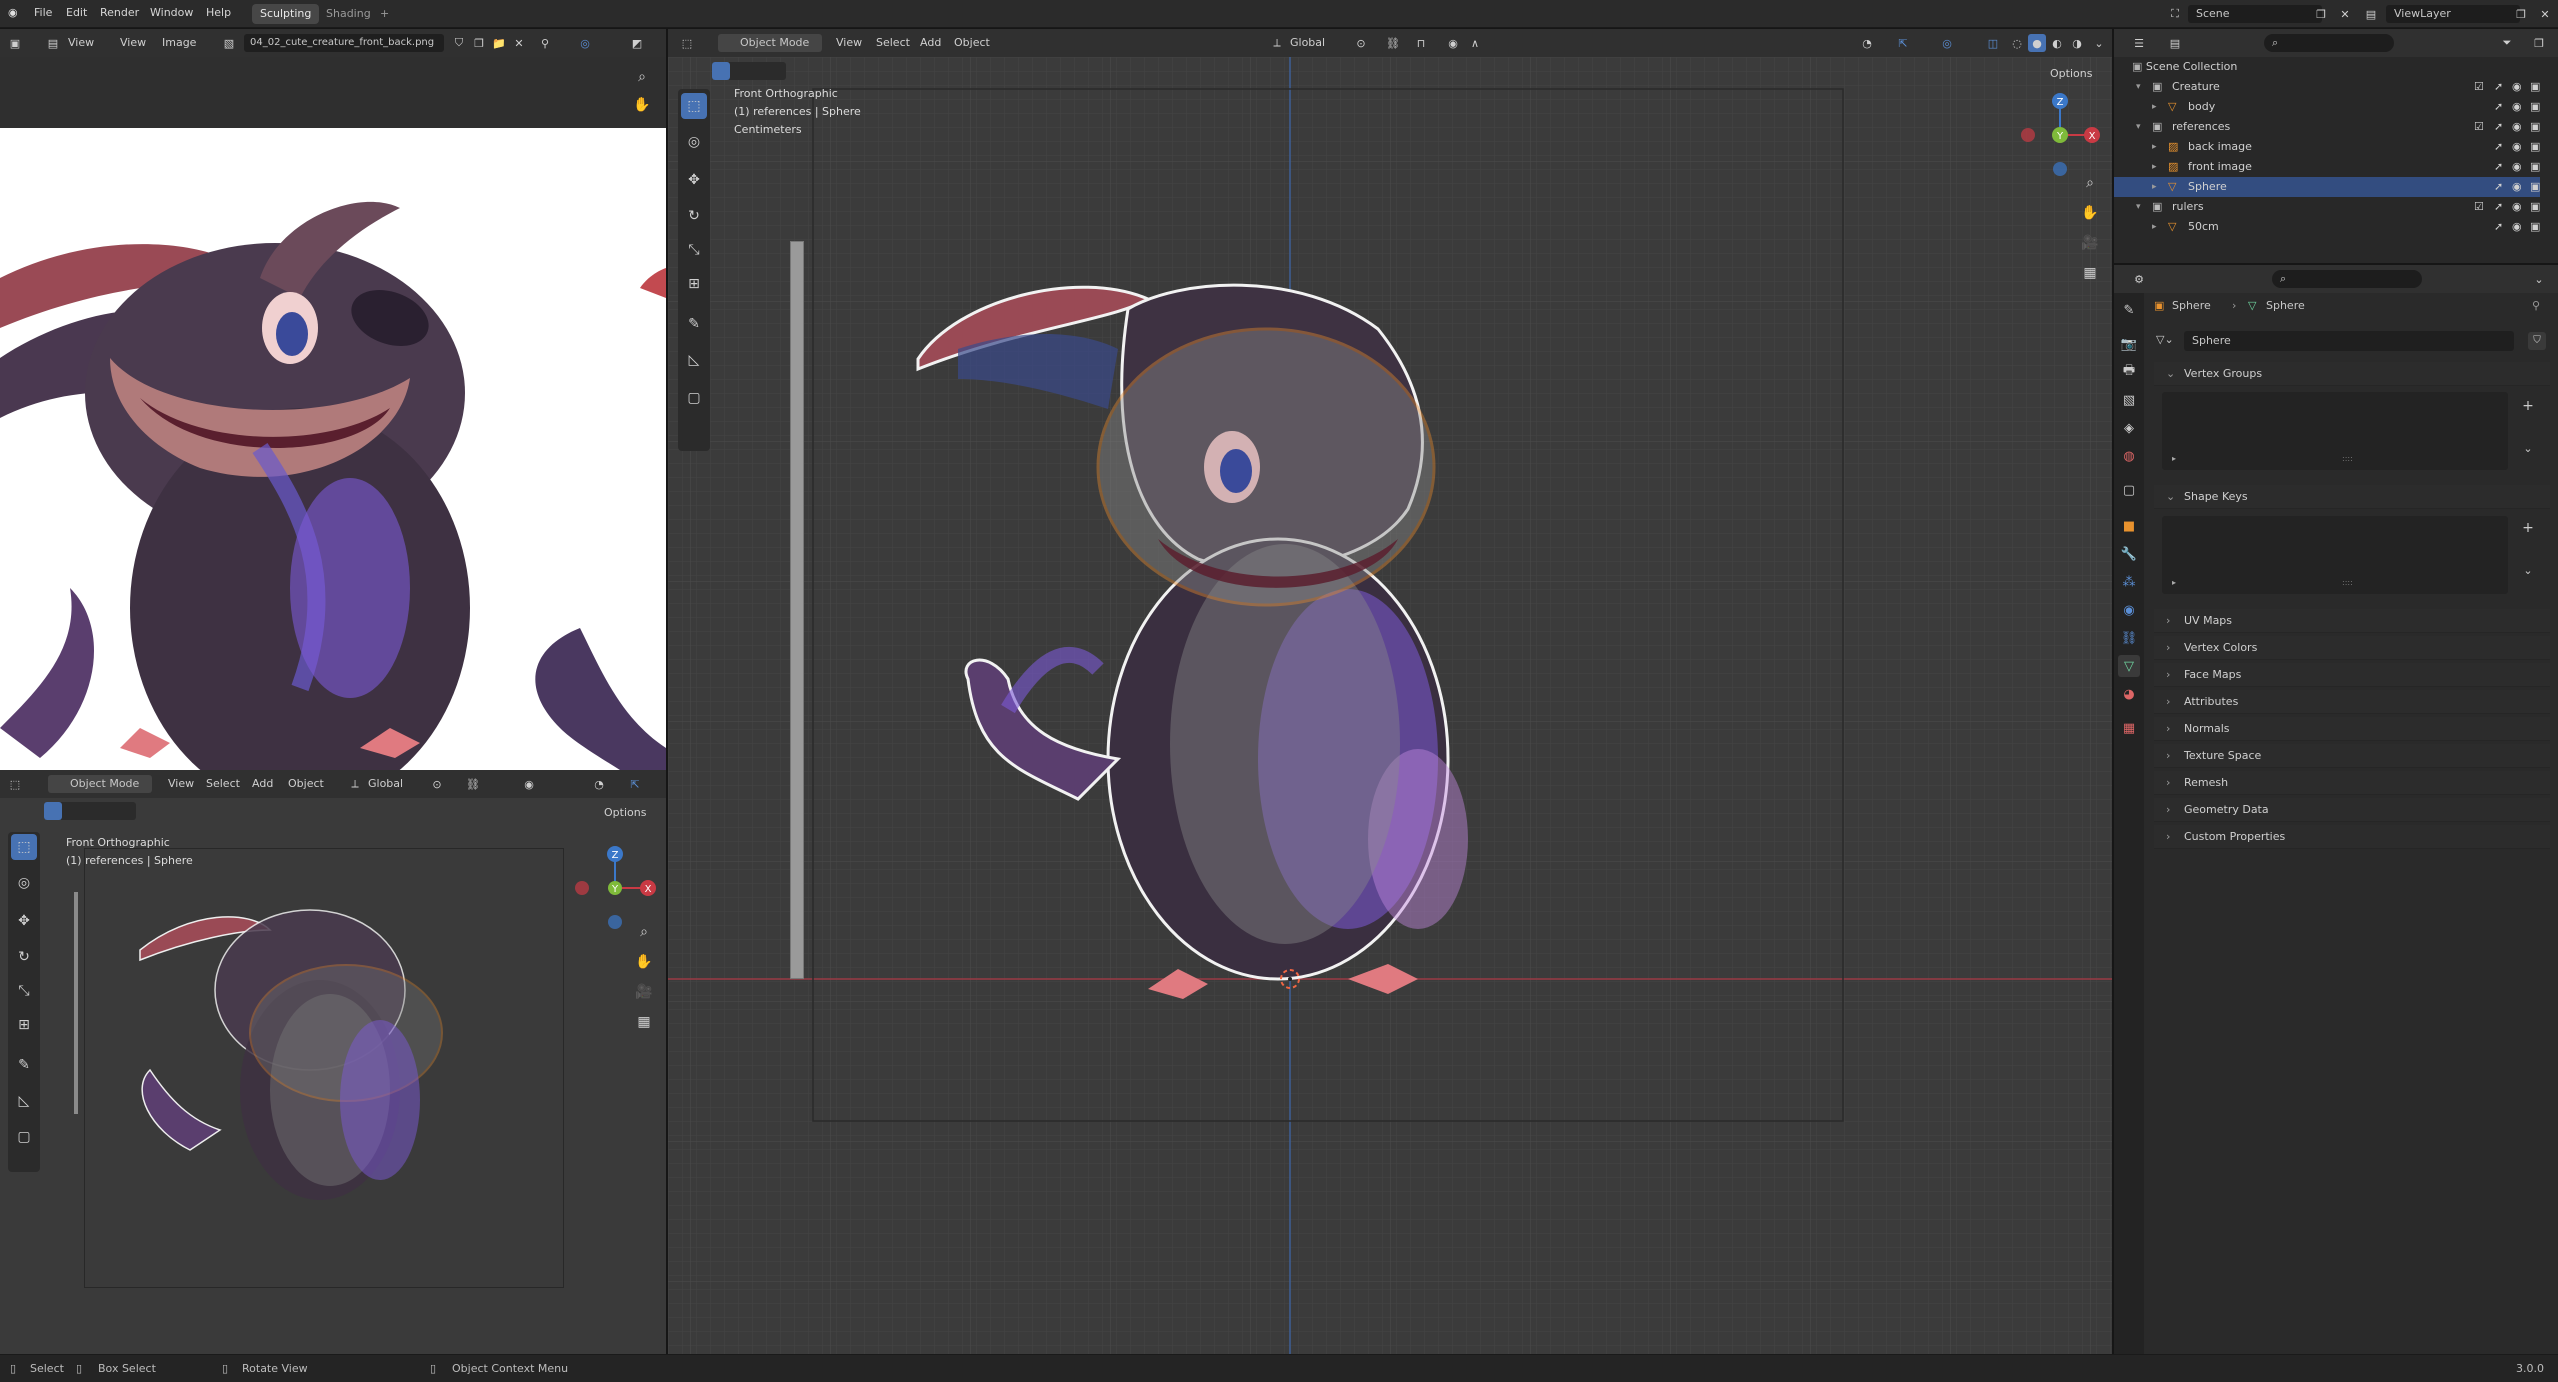 The image size is (2558, 1382). What do you see at coordinates (2129, 526) in the screenshot?
I see `object-tab-icon: ■` at bounding box center [2129, 526].